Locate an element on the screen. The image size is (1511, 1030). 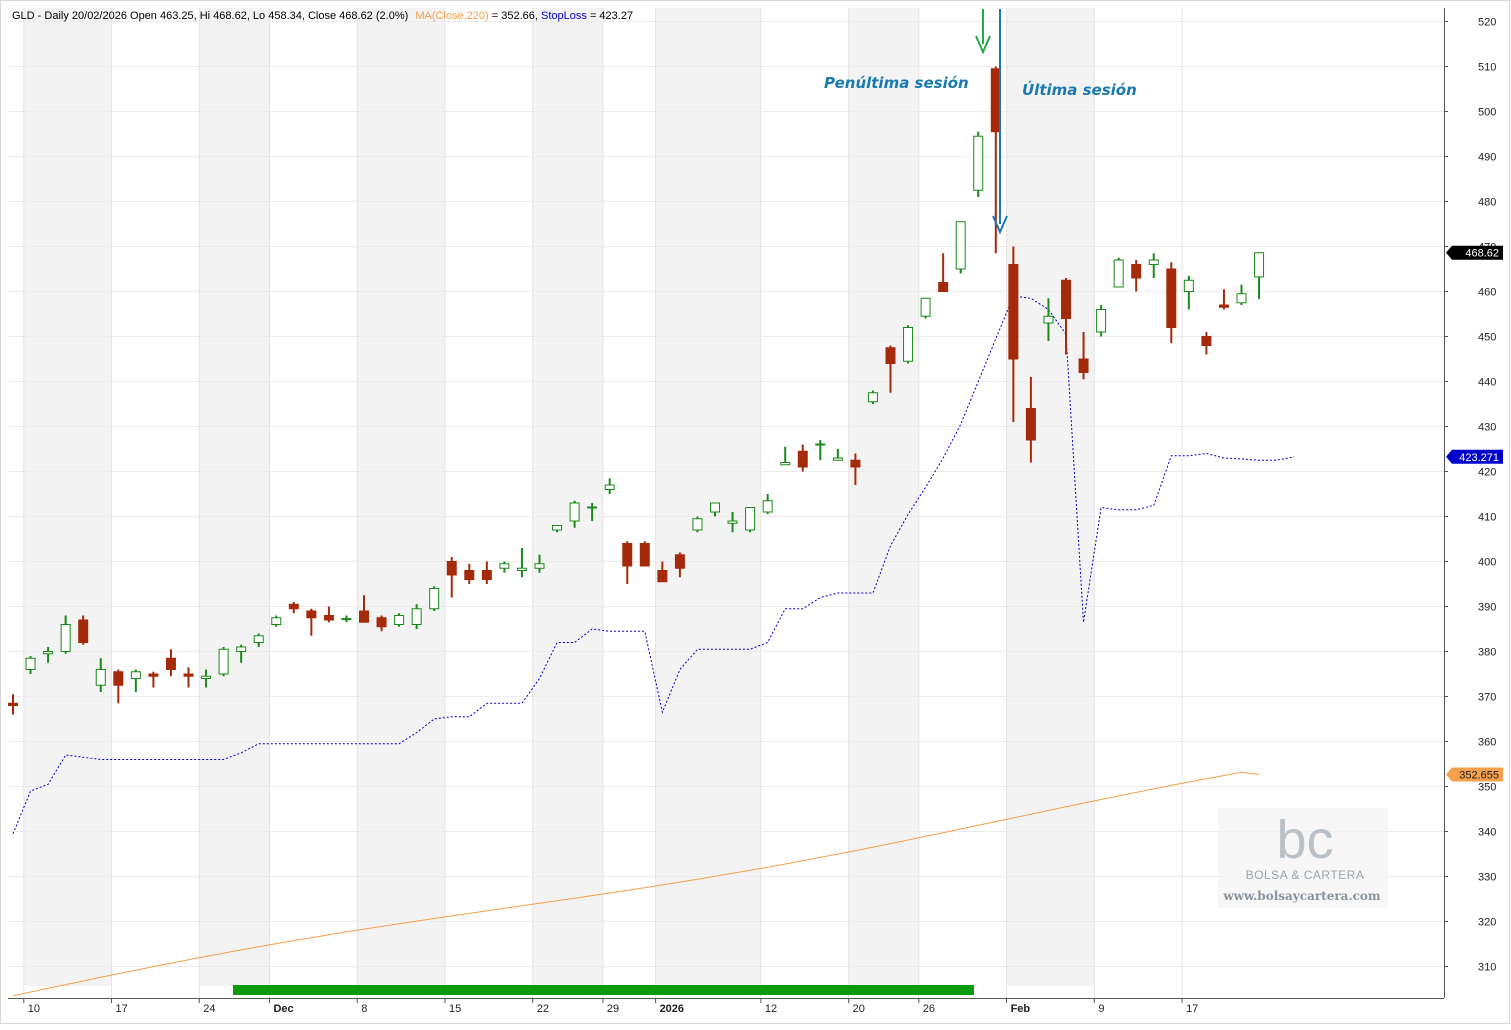
x-tick-label: 12 is located at coordinates (771, 1009).